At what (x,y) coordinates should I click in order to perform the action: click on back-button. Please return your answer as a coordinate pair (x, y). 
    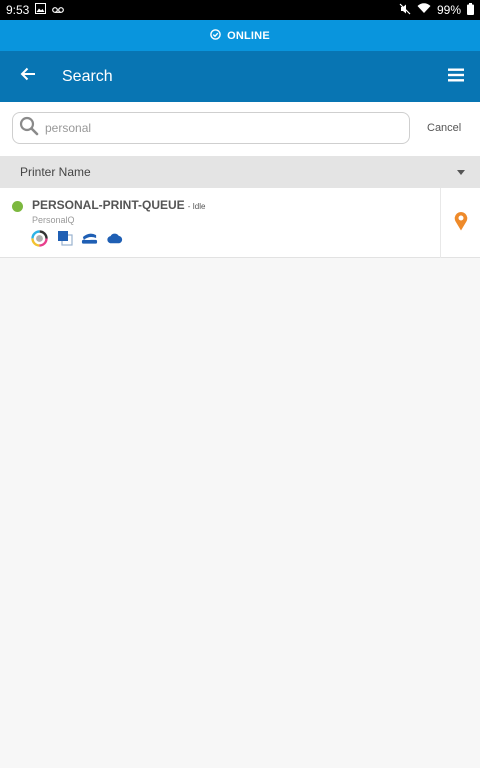
    Looking at the image, I should click on (28, 76).